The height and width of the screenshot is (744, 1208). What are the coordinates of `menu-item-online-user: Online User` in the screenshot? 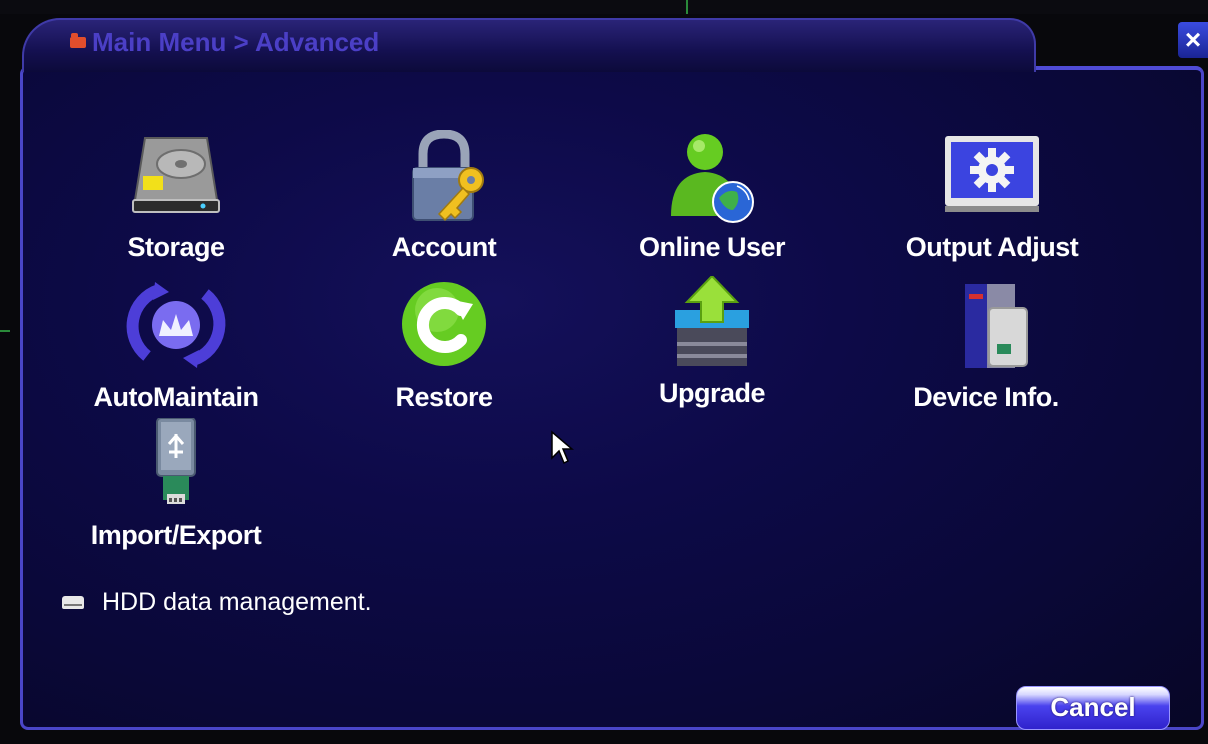 It's located at (712, 196).